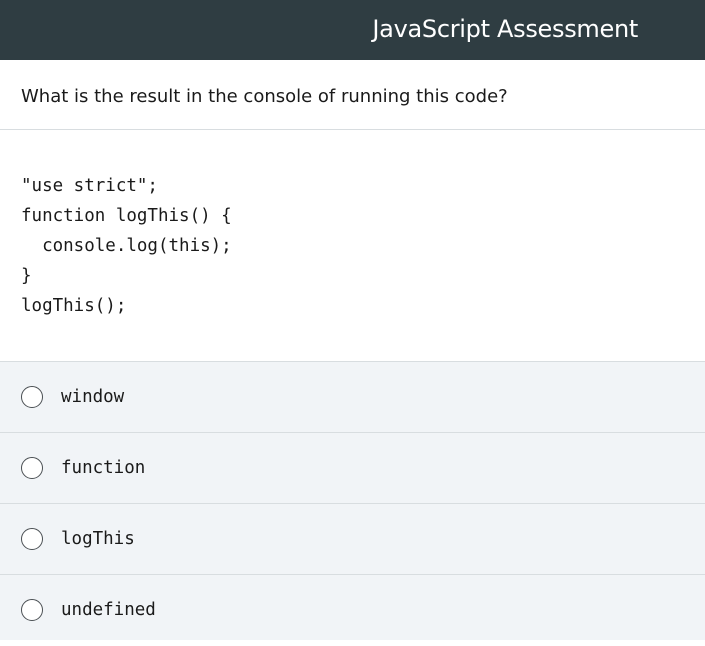  Describe the element at coordinates (74, 306) in the screenshot. I see `code-line: logThis();` at that location.